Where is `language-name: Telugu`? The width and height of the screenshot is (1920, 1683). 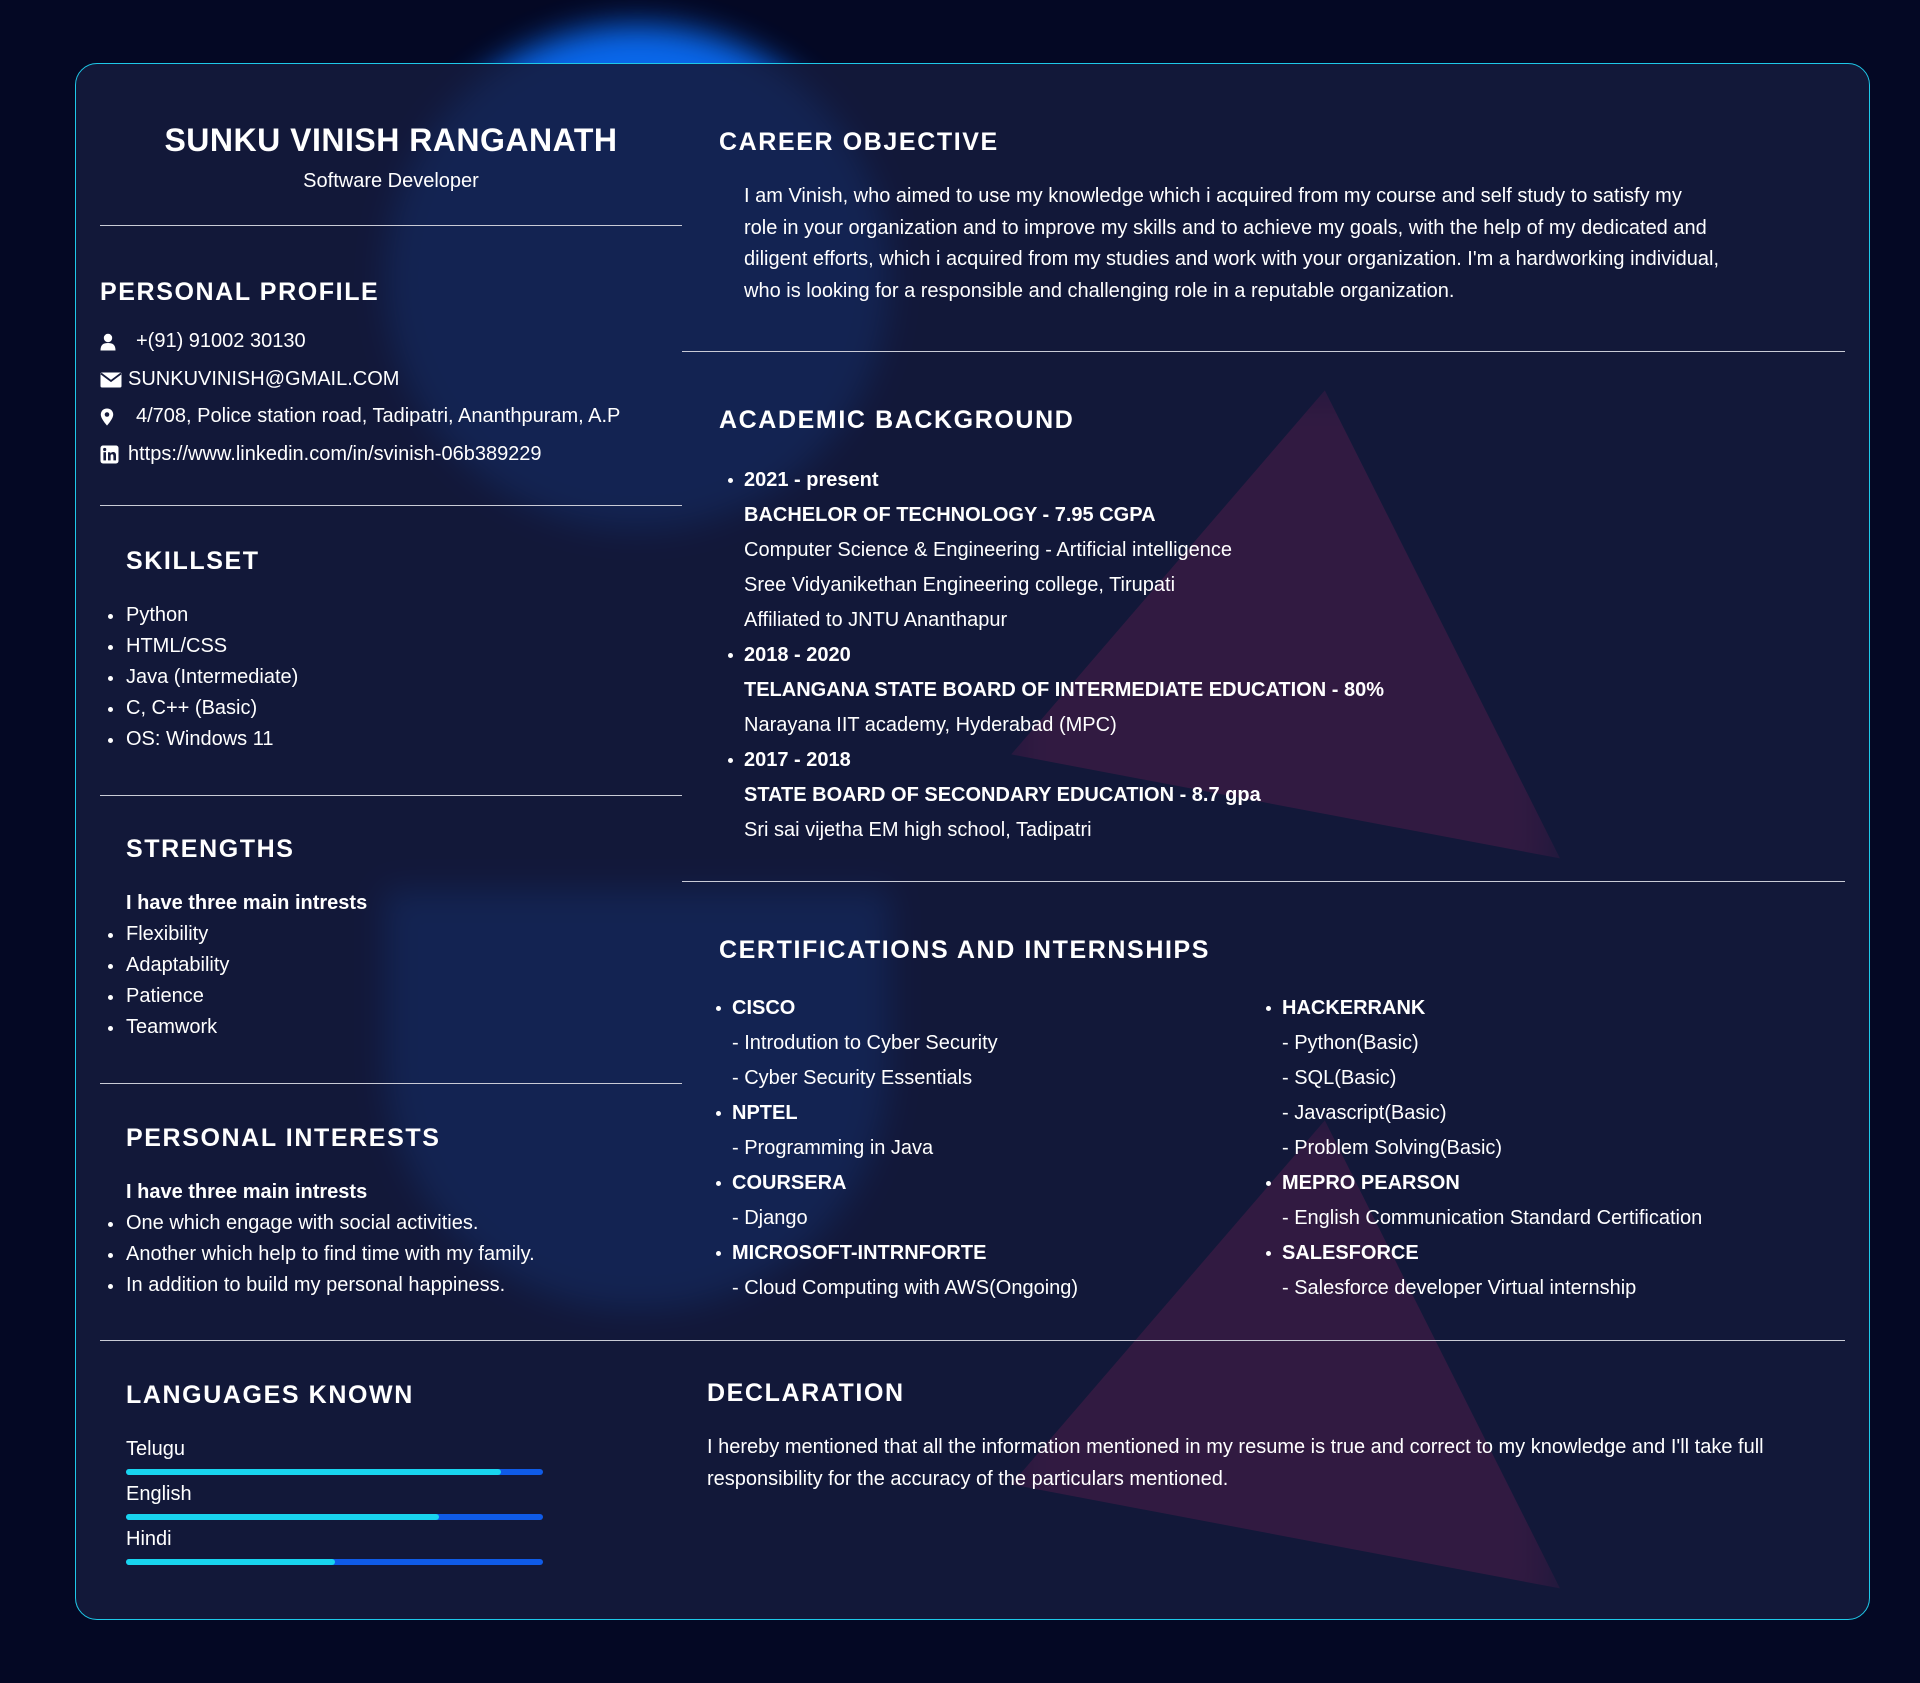 language-name: Telugu is located at coordinates (155, 1449).